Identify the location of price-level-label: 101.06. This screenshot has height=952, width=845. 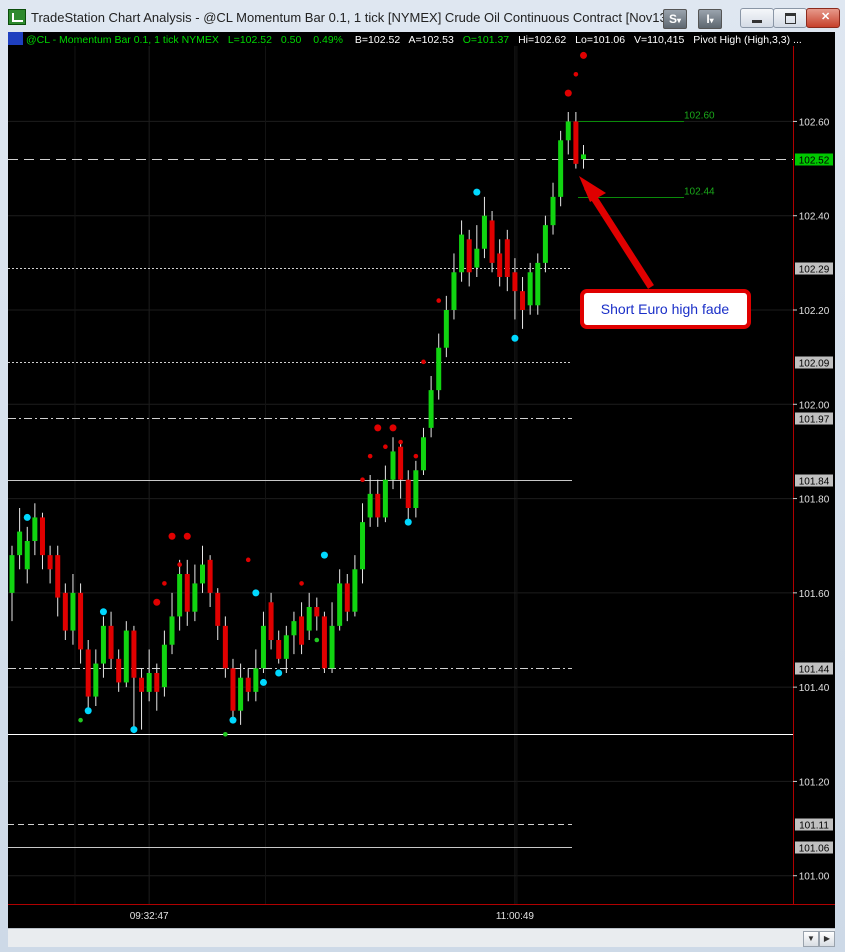
(814, 849).